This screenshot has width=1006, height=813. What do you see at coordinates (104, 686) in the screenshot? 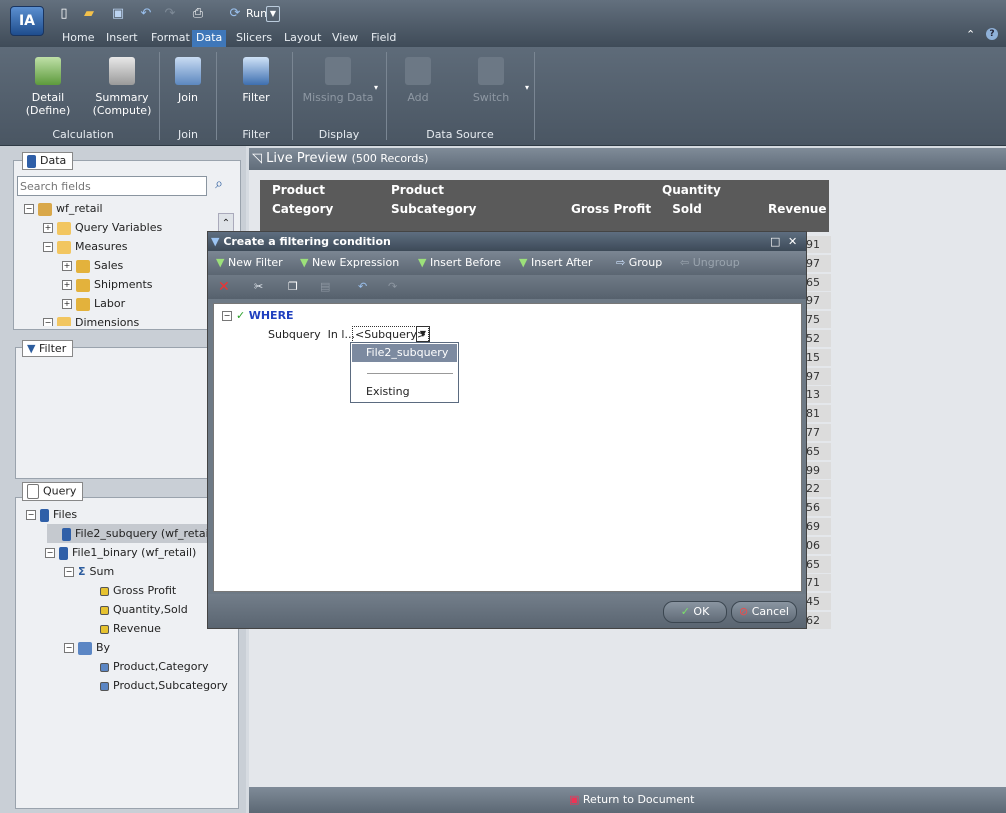
I see `dimension-field-icon` at bounding box center [104, 686].